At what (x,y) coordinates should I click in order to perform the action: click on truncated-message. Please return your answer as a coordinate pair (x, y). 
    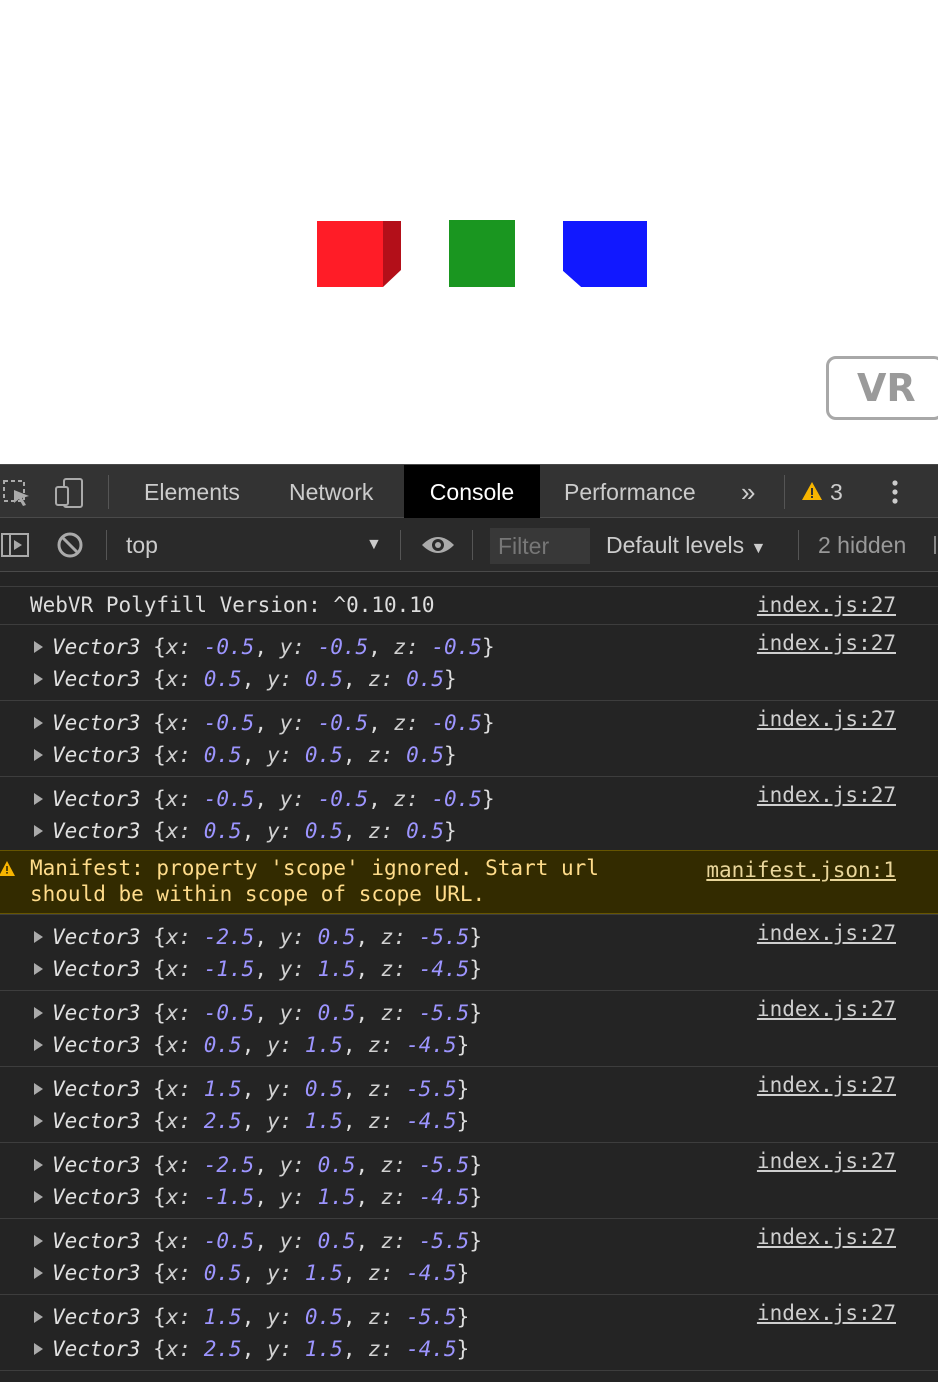
    Looking at the image, I should click on (469, 579).